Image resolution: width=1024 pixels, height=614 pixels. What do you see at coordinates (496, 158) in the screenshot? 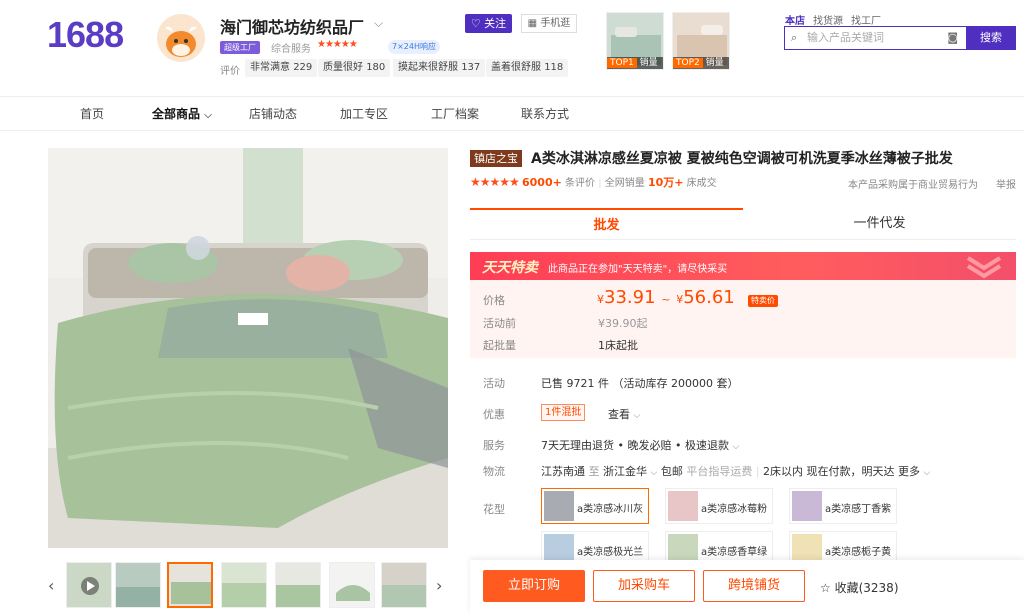
I see `title-badge: 镇店之宝` at bounding box center [496, 158].